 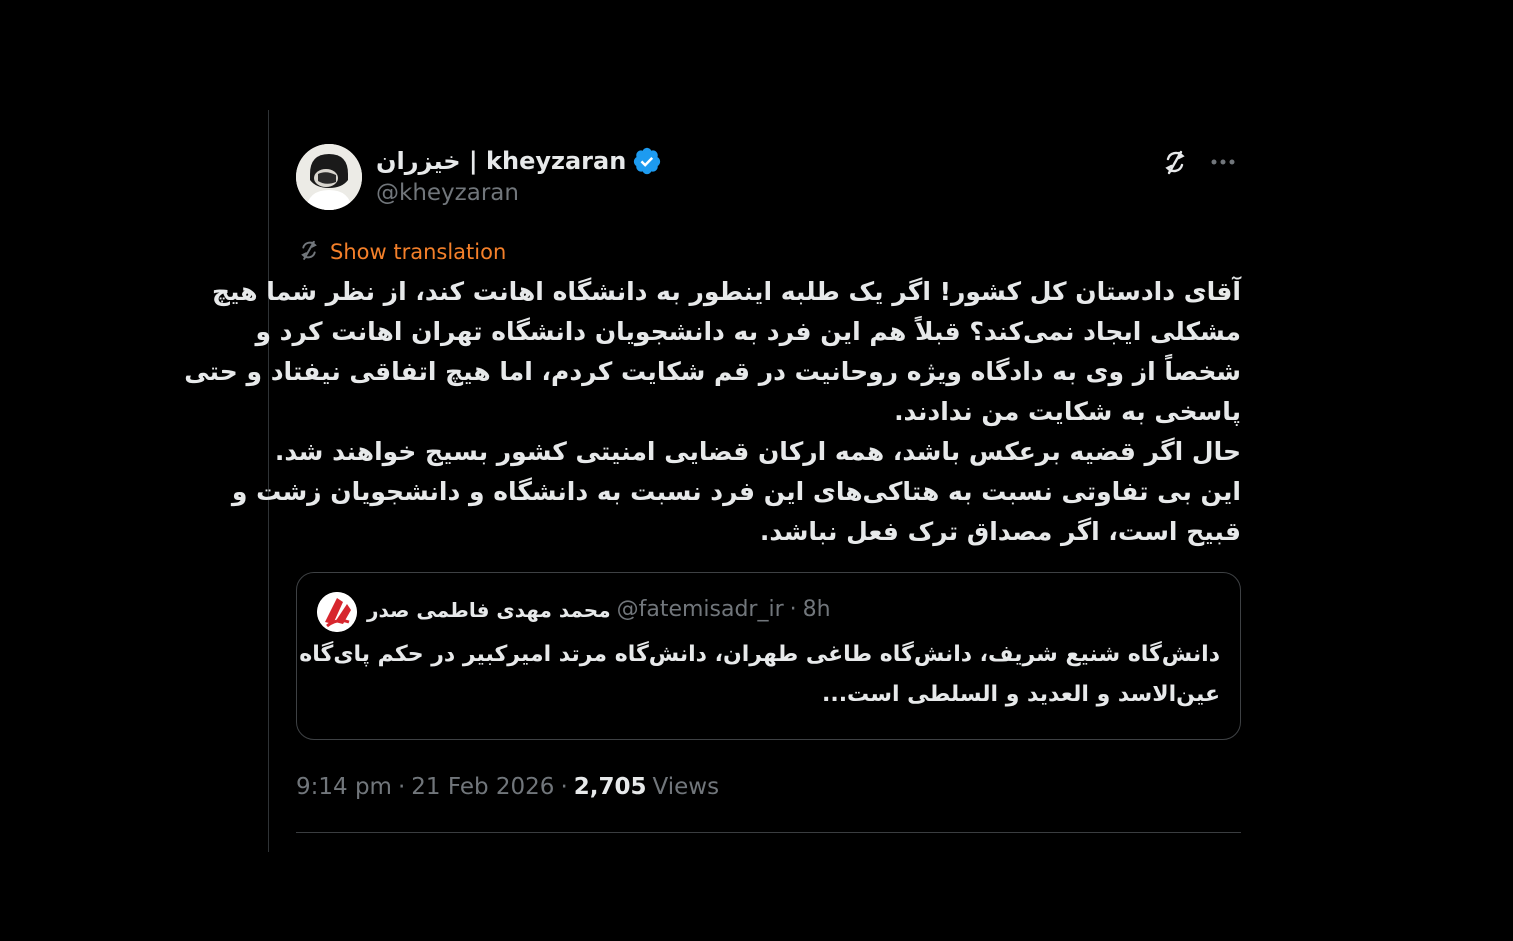 I want to click on author-avatar, so click(x=329, y=177).